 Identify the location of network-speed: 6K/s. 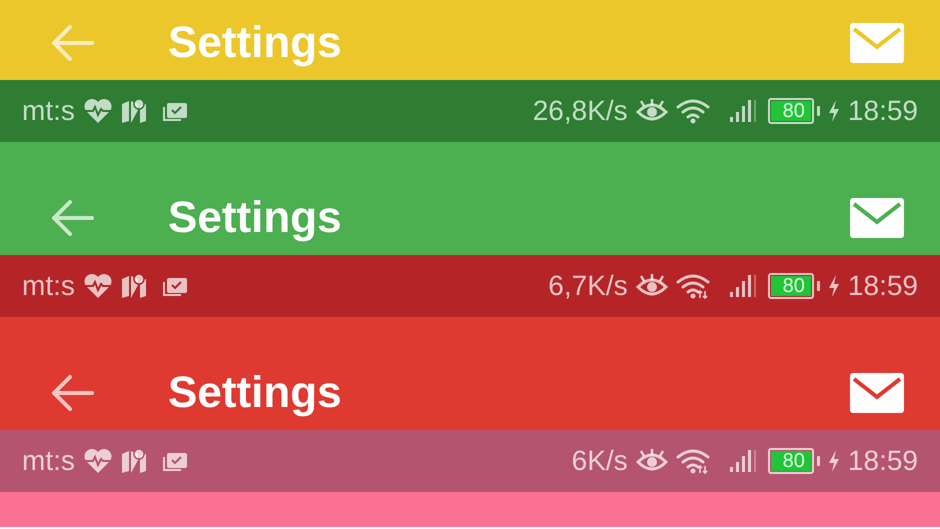
(600, 461).